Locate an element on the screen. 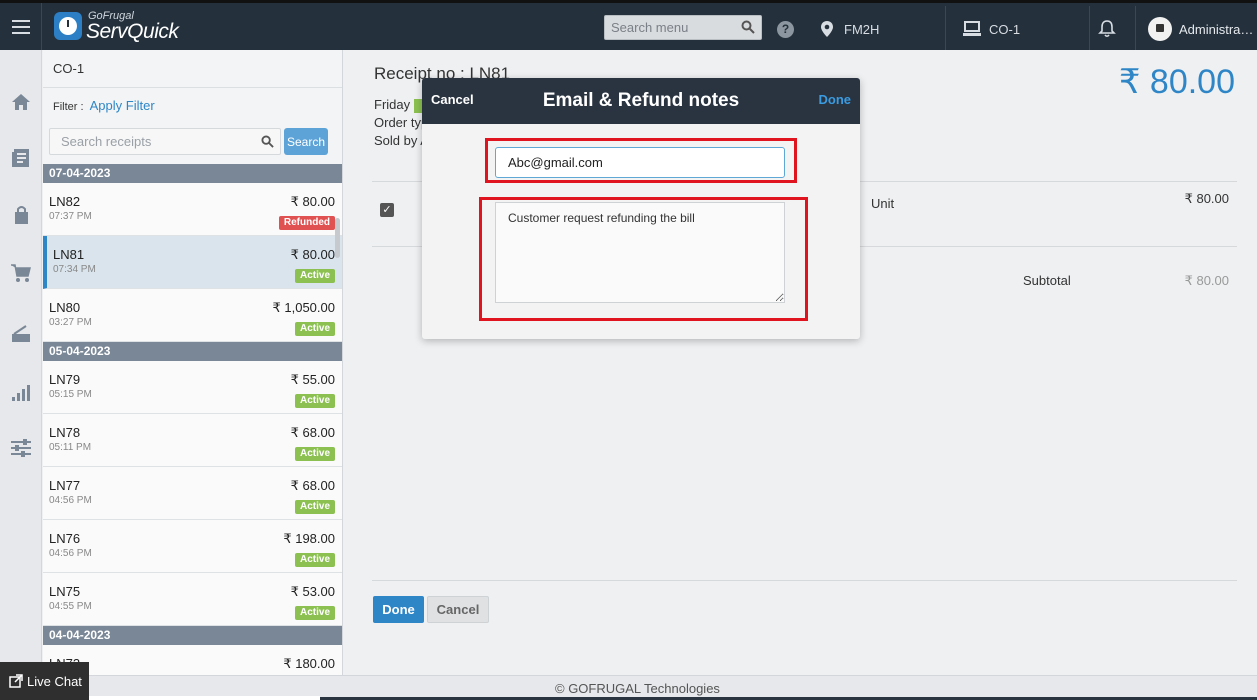 The width and height of the screenshot is (1257, 700). reports-icon is located at coordinates (21, 392).